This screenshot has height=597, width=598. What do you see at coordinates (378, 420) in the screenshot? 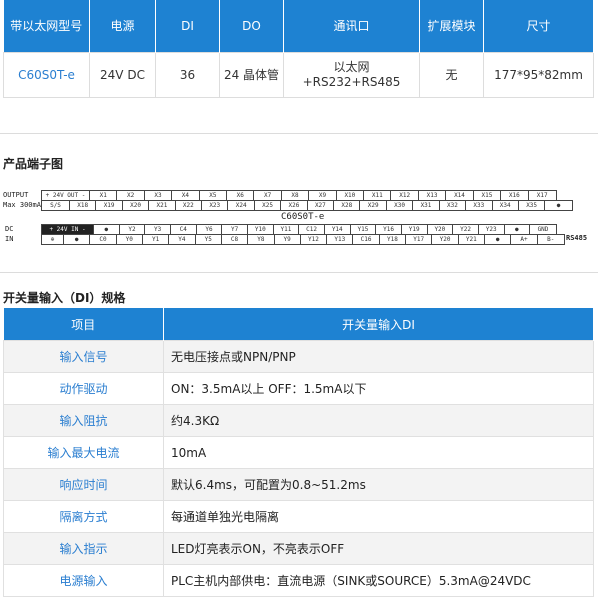
I see `di-item-value: 约4.3KΩ` at bounding box center [378, 420].